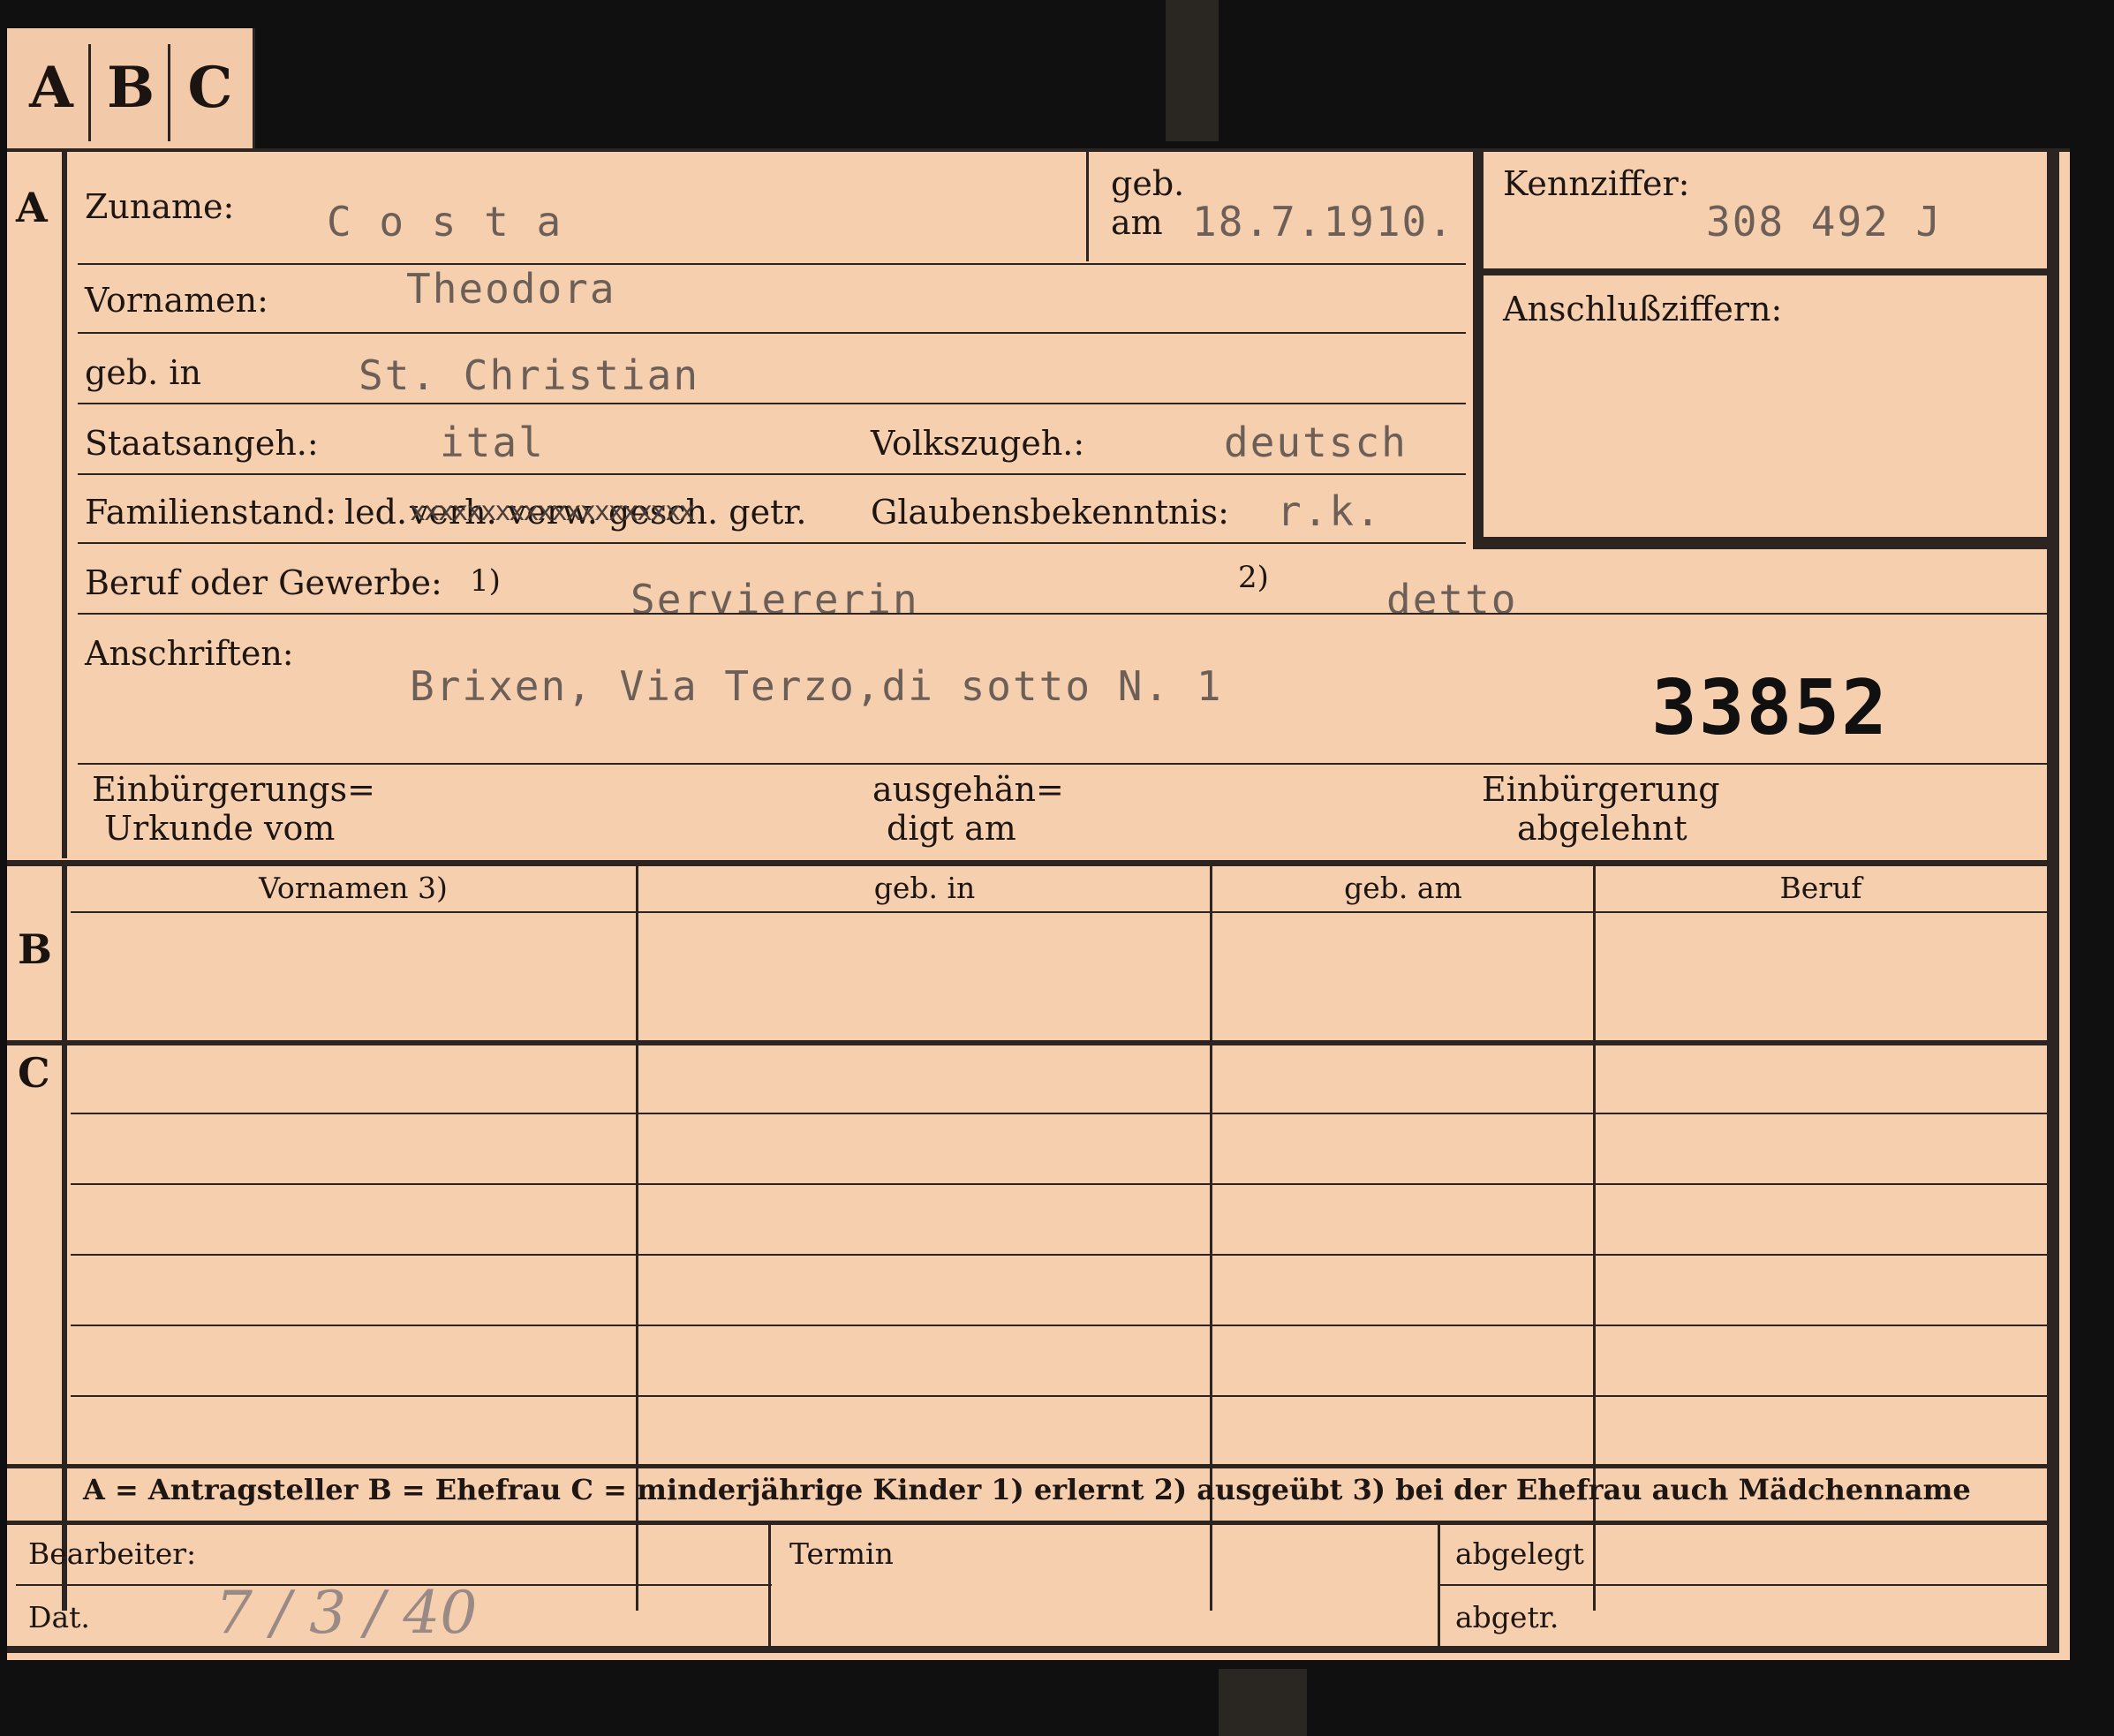  What do you see at coordinates (925, 888) in the screenshot?
I see `column-header-gebin: geb. in` at bounding box center [925, 888].